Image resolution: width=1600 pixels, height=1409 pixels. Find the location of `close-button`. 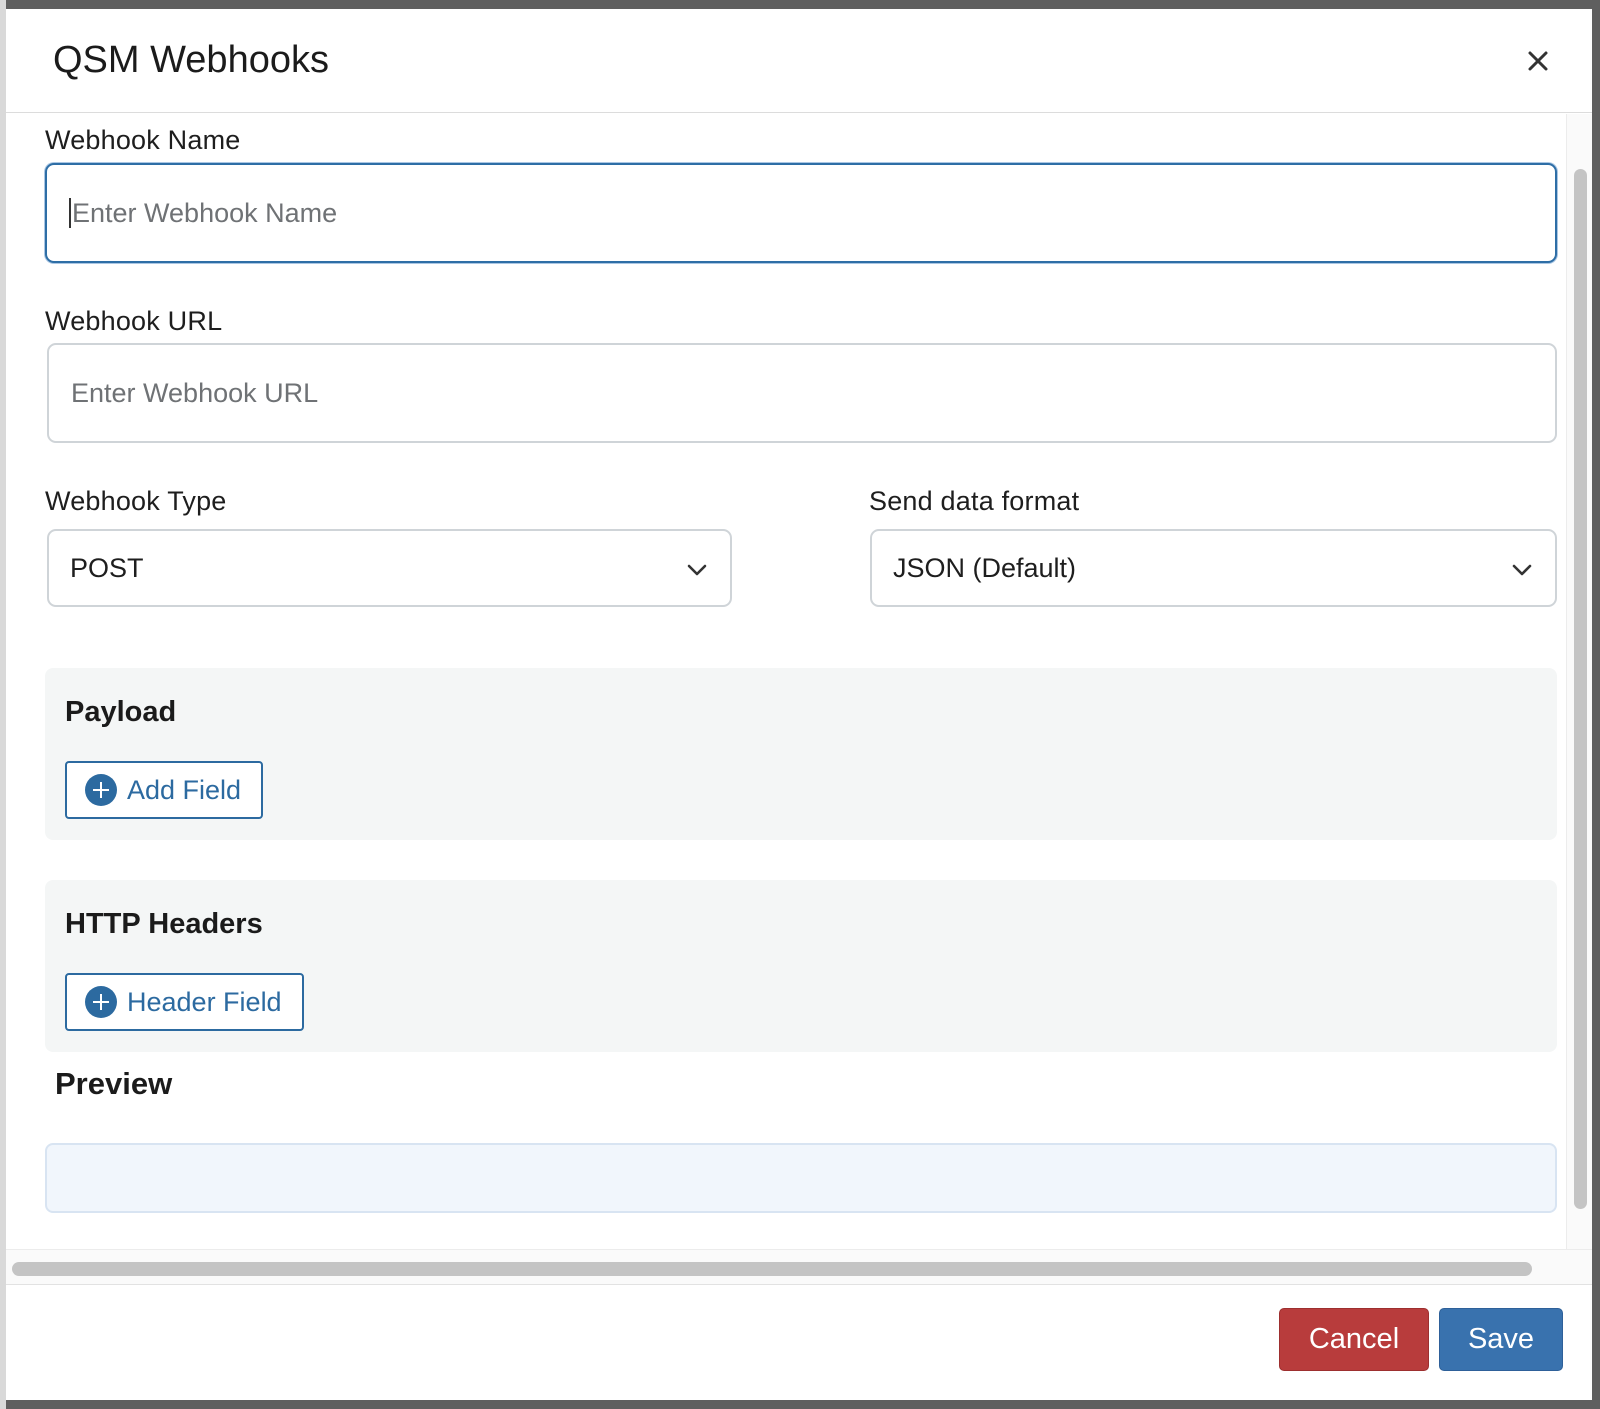

close-button is located at coordinates (1538, 61).